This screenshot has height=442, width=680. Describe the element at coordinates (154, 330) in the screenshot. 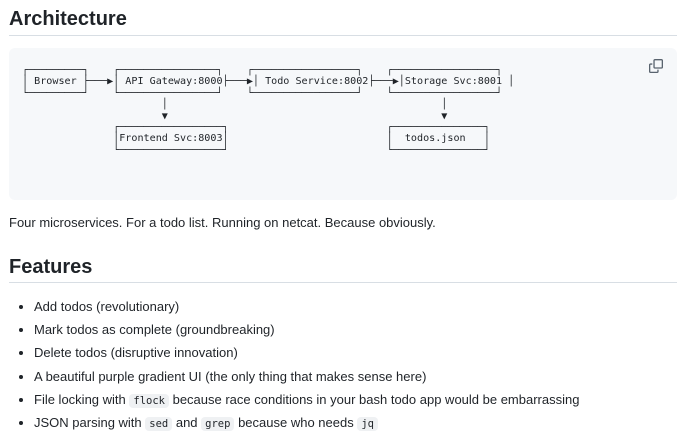

I see `list-item-text: Mark todos as complete (groundbreaking)` at that location.